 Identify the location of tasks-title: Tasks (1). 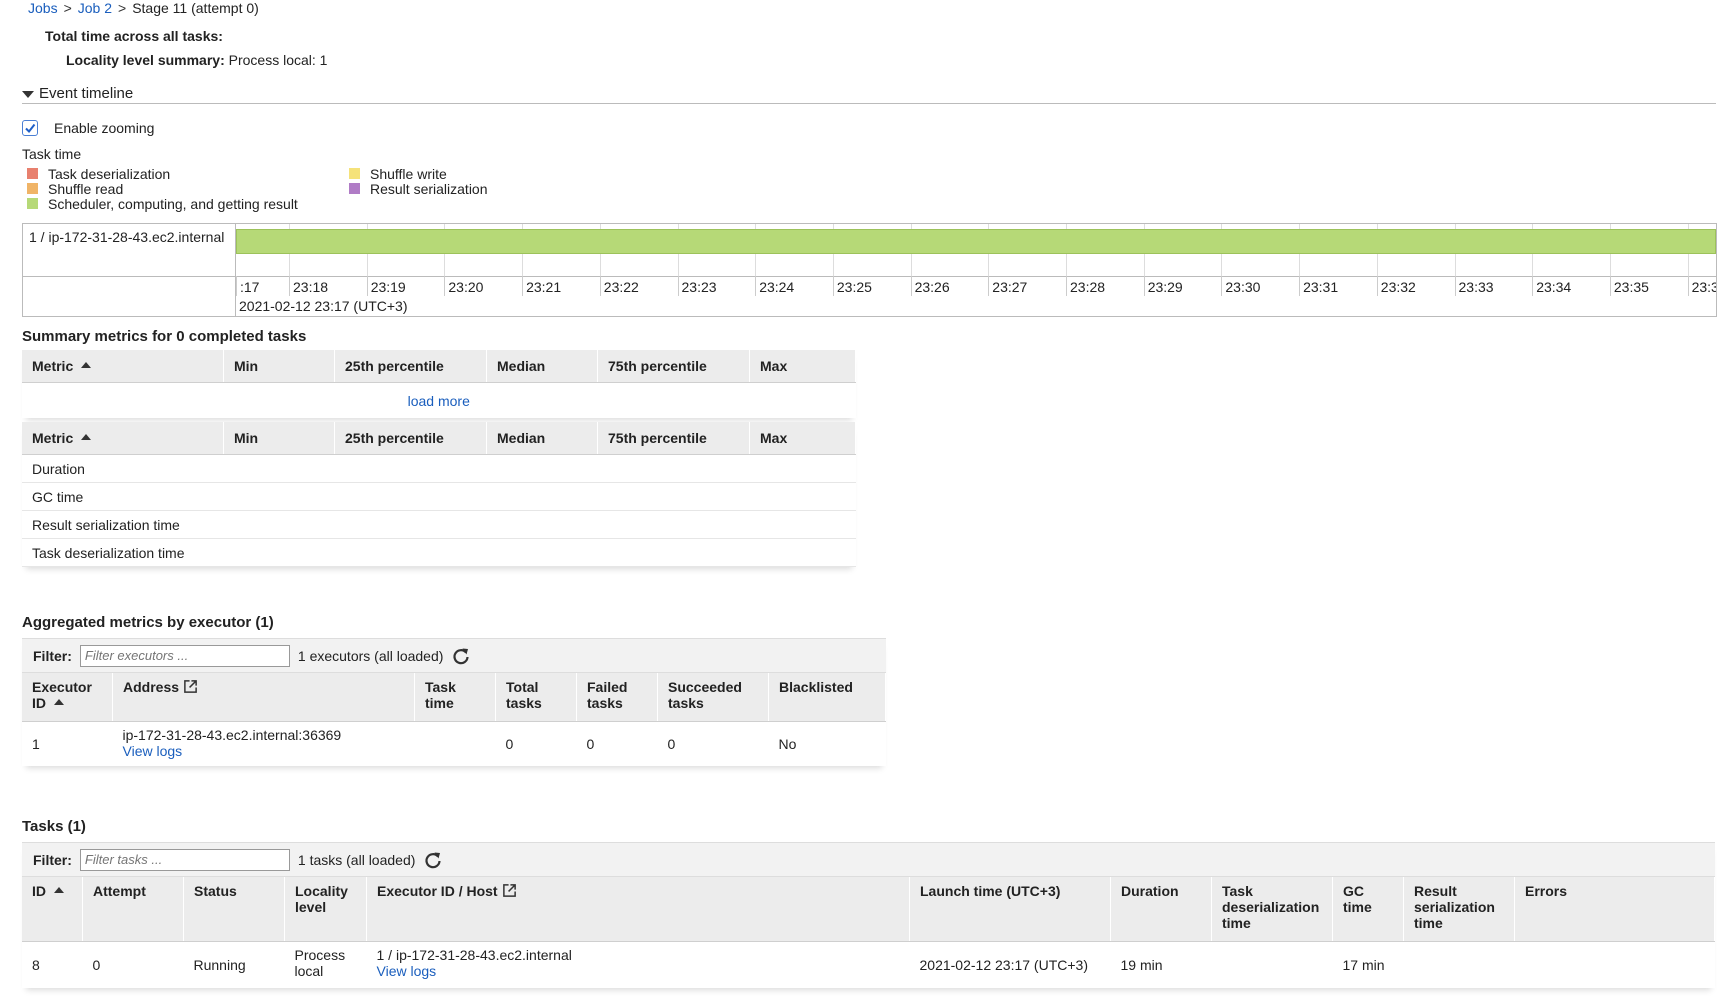
(54, 826).